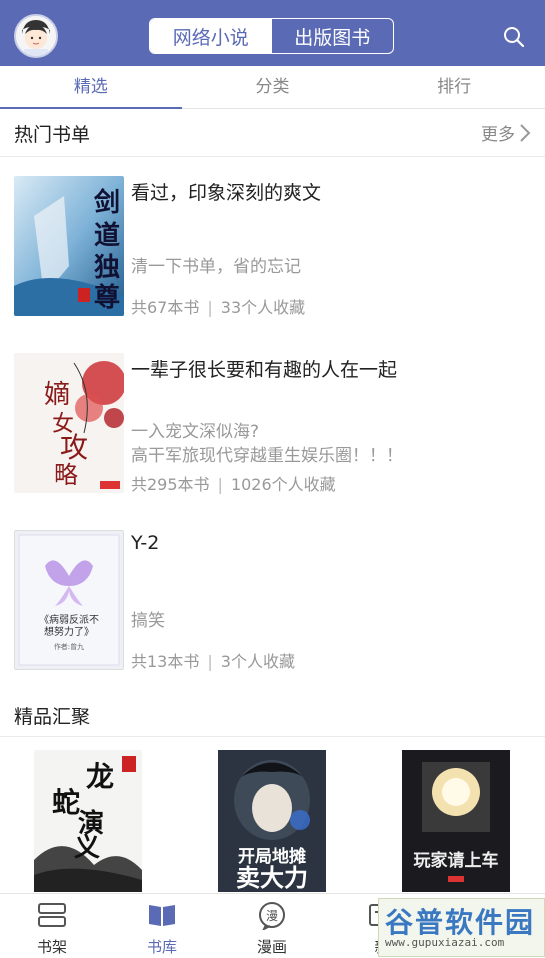 This screenshot has width=545, height=958. Describe the element at coordinates (226, 193) in the screenshot. I see `book-list-title: 看过，印象深刻的爽文` at that location.